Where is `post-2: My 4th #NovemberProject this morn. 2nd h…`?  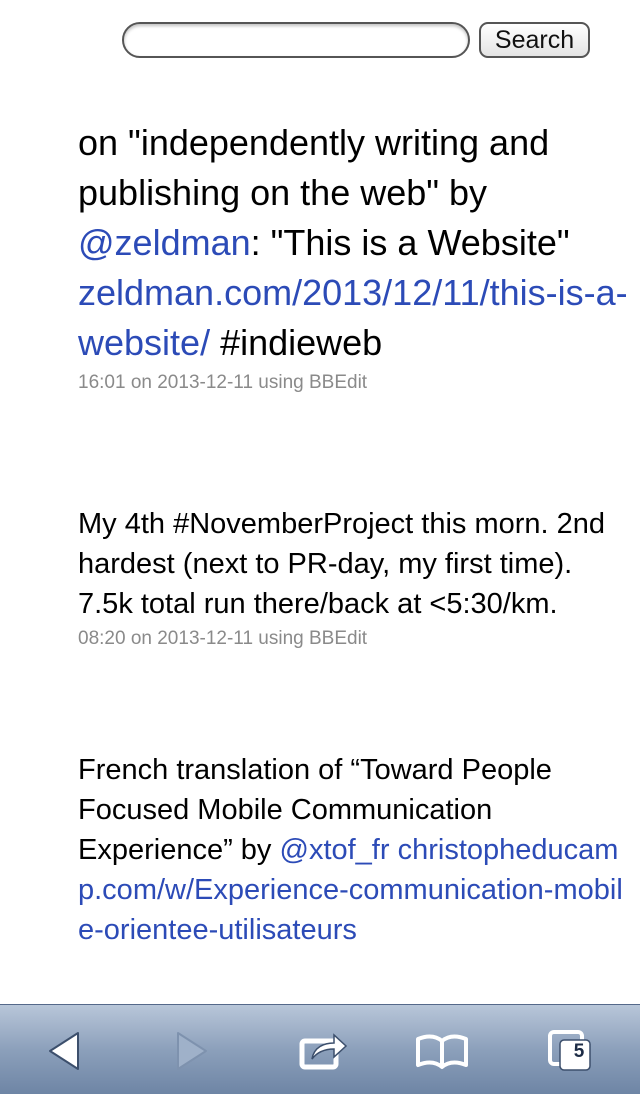
post-2: My 4th #NovemberProject this morn. 2nd h… is located at coordinates (356, 578).